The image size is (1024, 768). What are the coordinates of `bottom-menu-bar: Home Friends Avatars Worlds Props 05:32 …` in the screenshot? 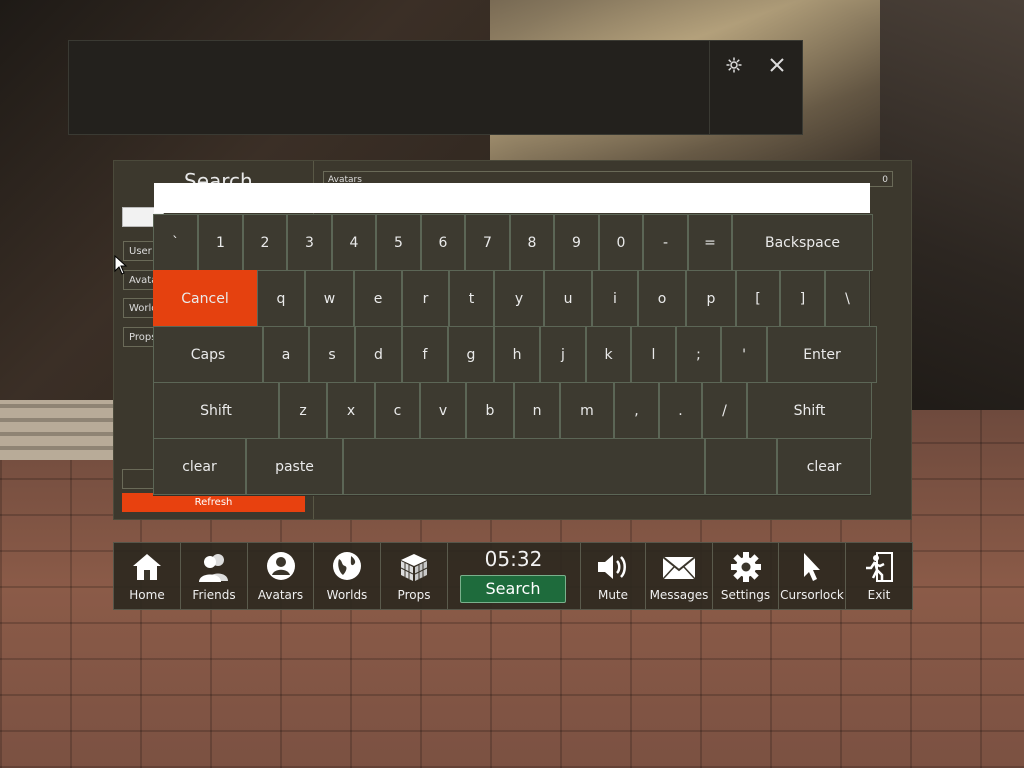 It's located at (513, 576).